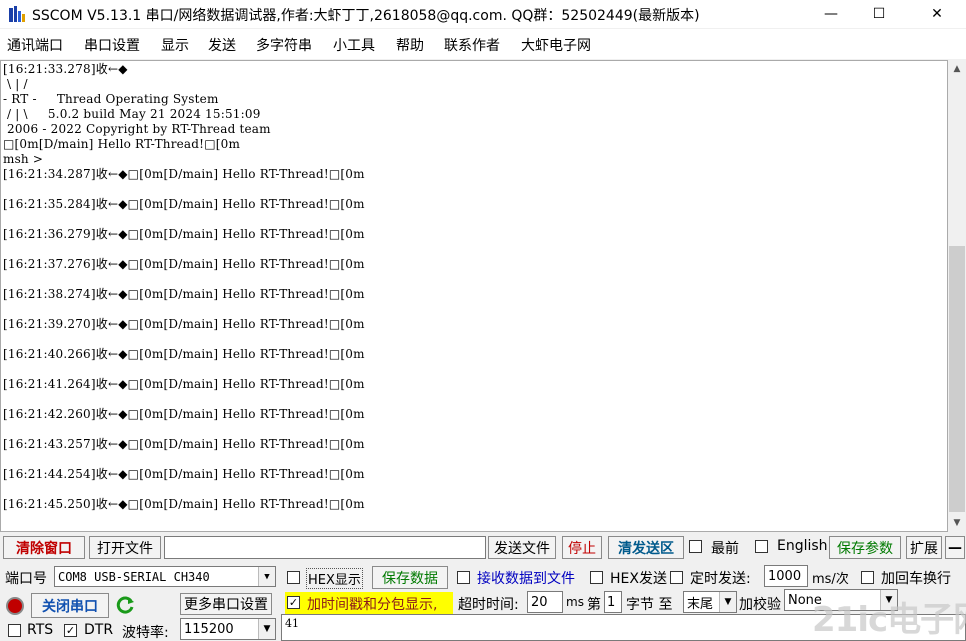  Describe the element at coordinates (44, 547) in the screenshot. I see `clear-window-button: 清除窗口` at that location.